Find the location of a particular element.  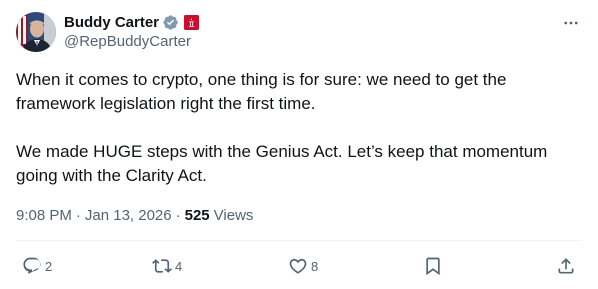

name-row: Buddy Carter is located at coordinates (132, 22).